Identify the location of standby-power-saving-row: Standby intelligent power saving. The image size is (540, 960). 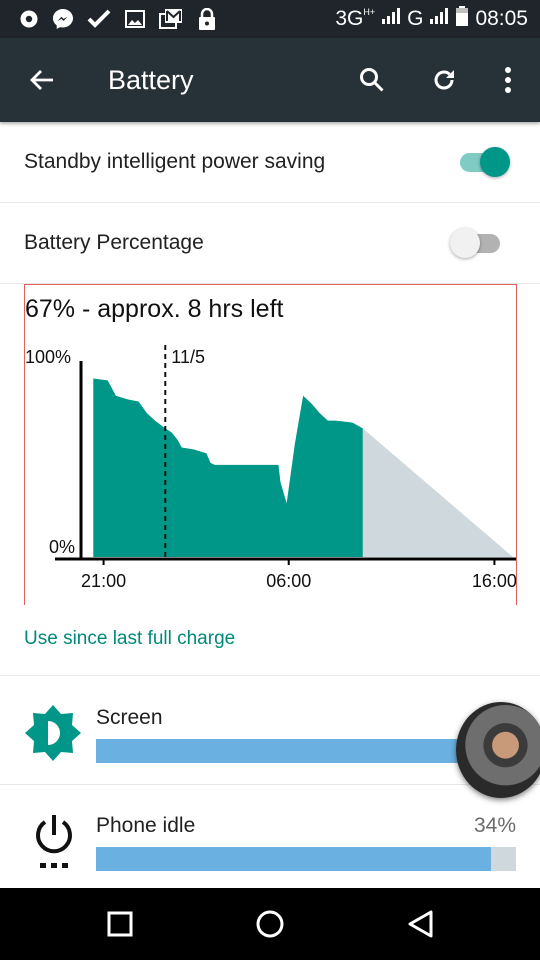
(270, 162).